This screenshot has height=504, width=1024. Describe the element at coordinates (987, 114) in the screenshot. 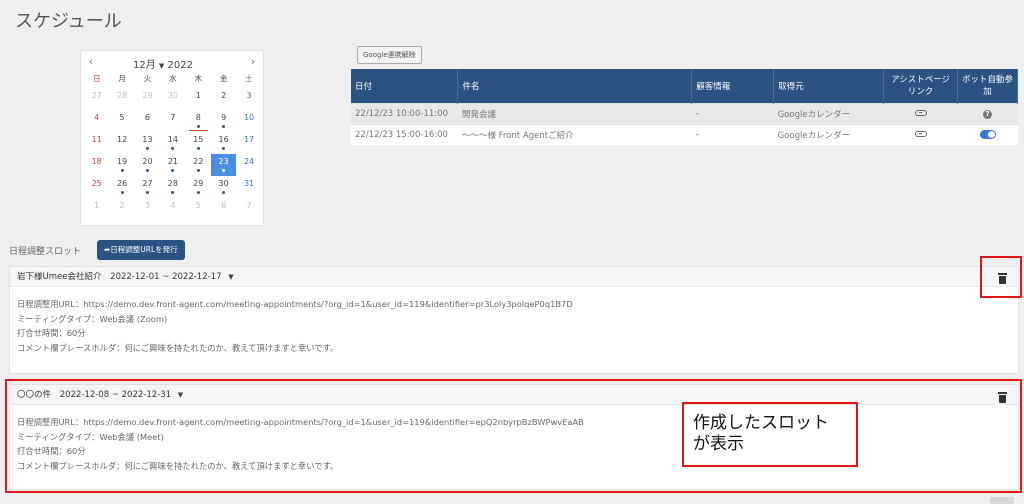

I see `help-icon: ?` at that location.